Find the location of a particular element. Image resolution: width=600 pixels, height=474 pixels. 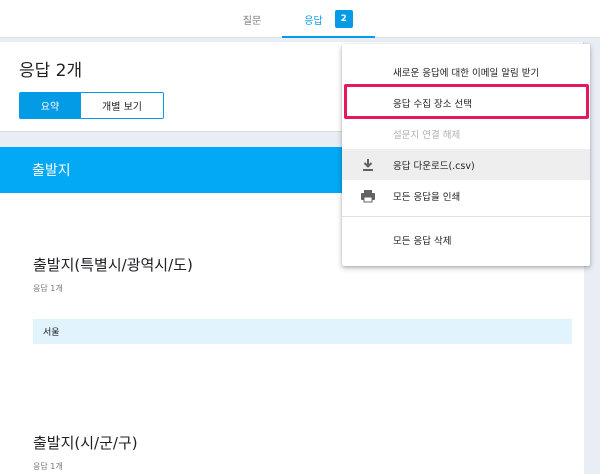

answer-text: 서울 is located at coordinates (51, 333).